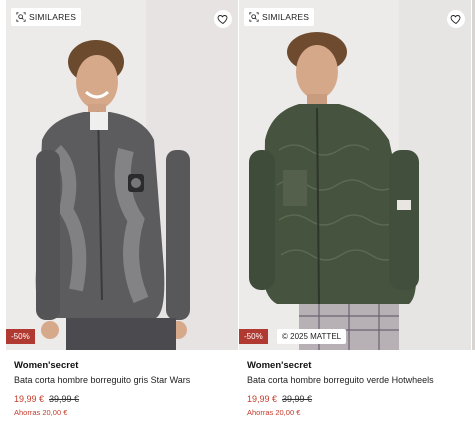 This screenshot has width=475, height=436. I want to click on copyright-label: © 2025 MATTEL, so click(312, 336).